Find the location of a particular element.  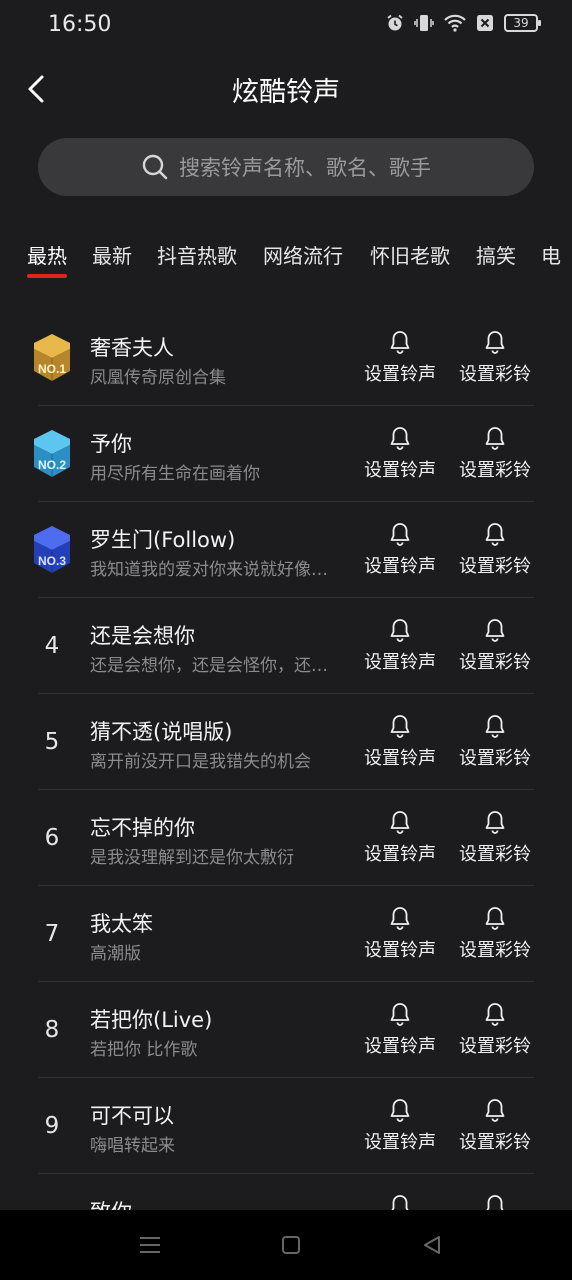

home-button is located at coordinates (291, 1245).